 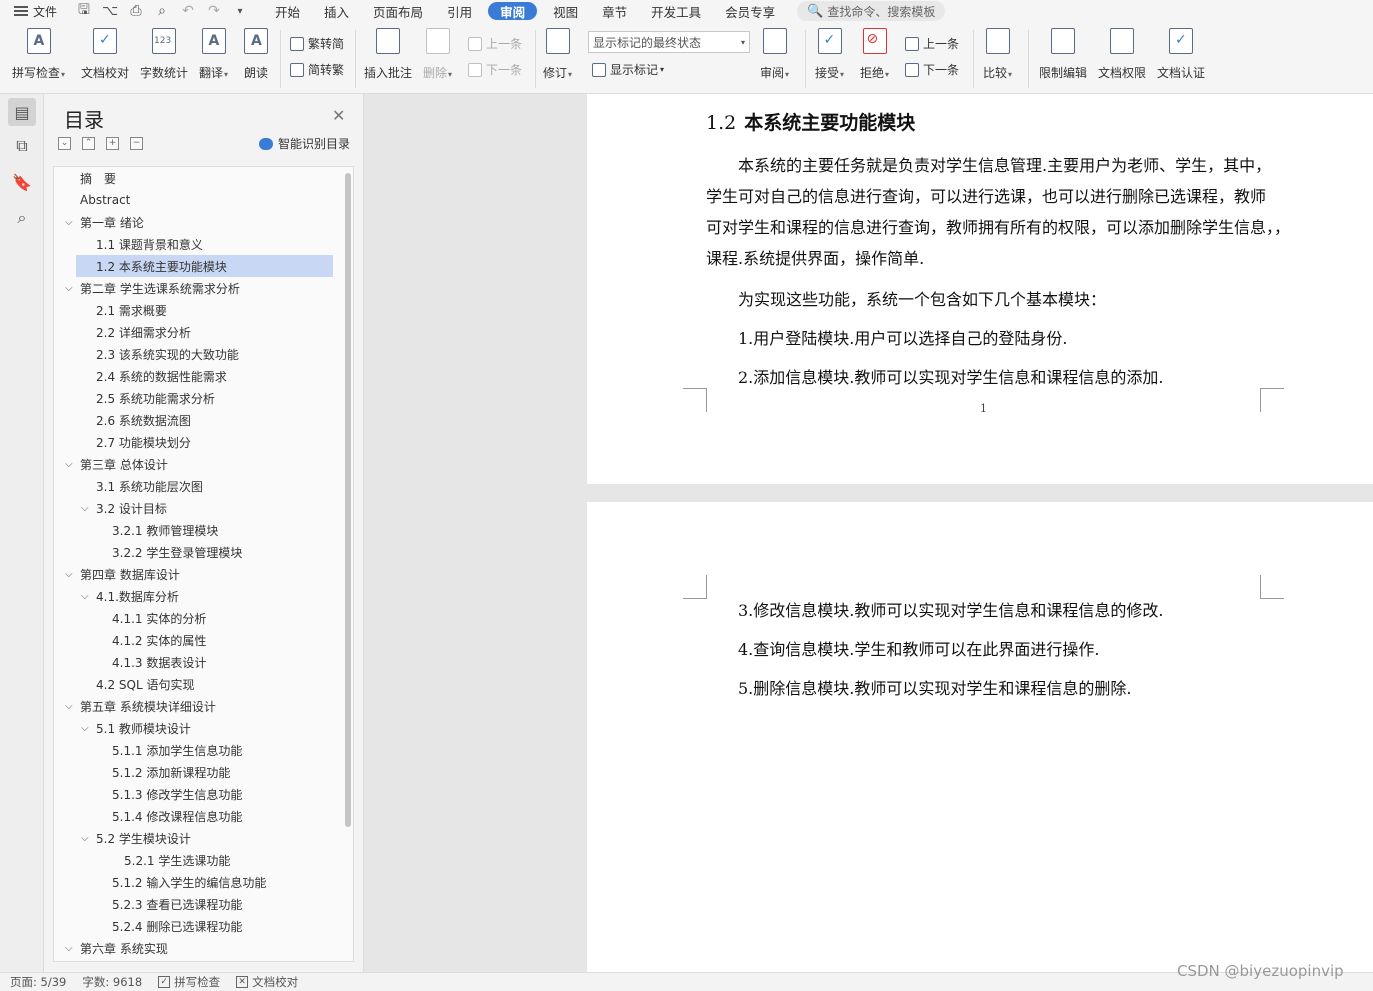 I want to click on remove-heading-icon: −, so click(x=136, y=143).